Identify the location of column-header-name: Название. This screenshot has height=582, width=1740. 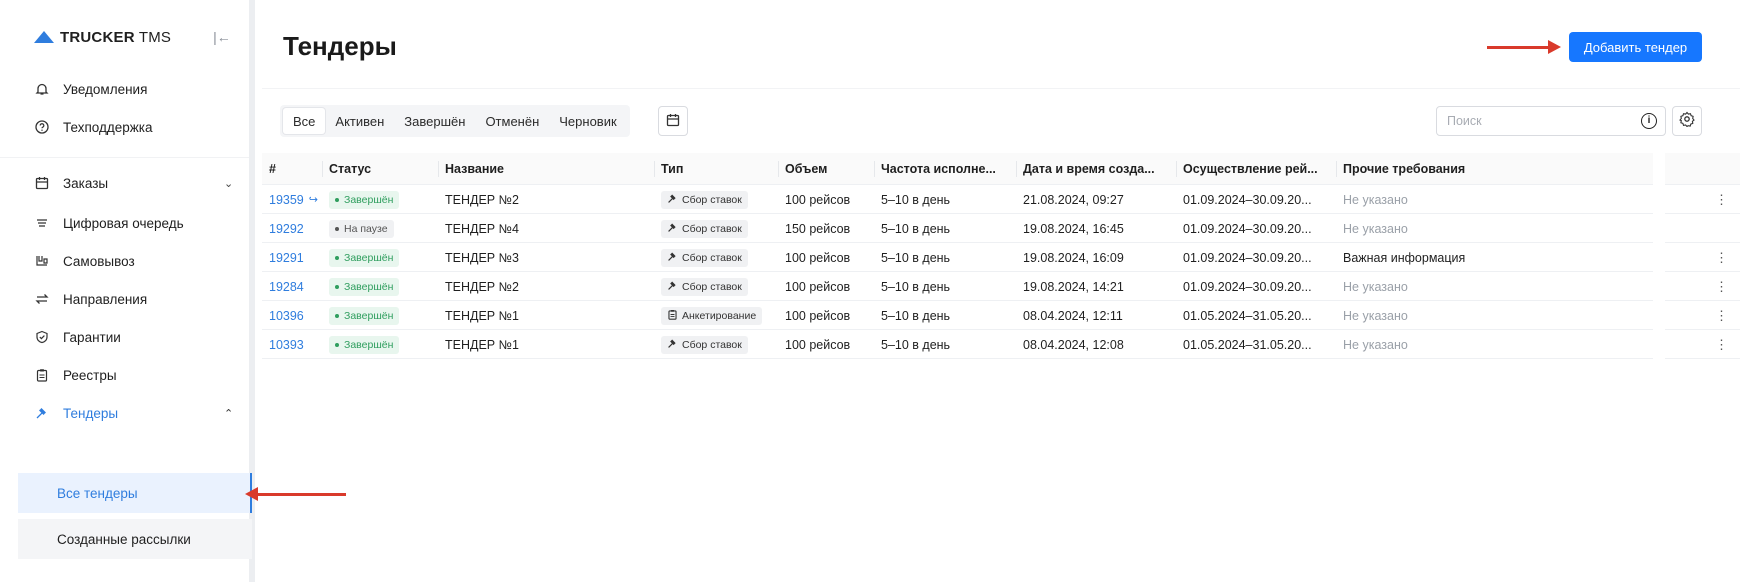
(546, 169).